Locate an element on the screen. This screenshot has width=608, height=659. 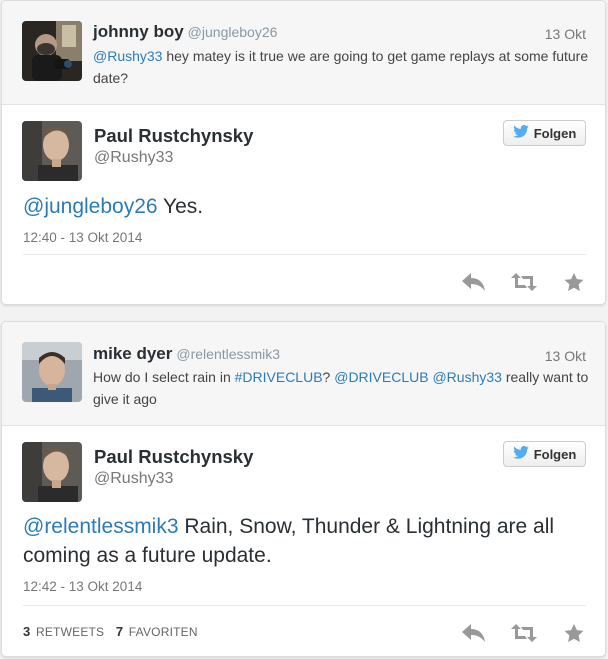
reply-author: johnny boy @jungleboy26 is located at coordinates (185, 32).